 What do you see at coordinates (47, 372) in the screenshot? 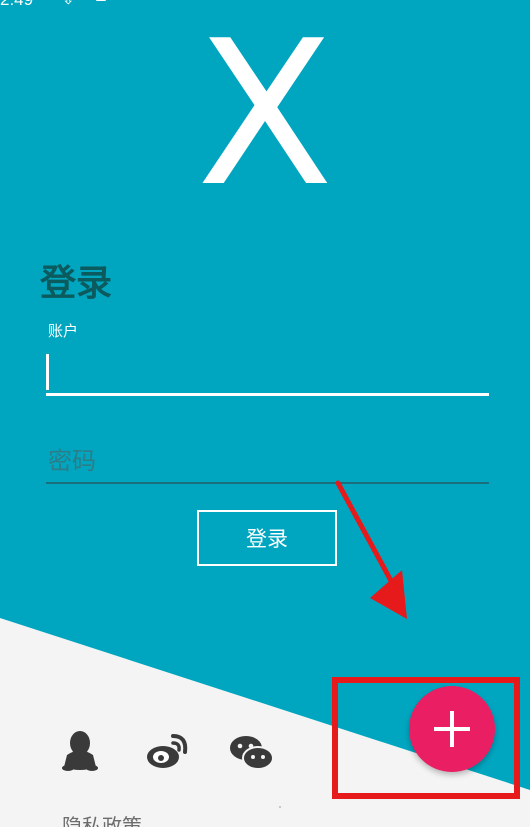
I see `text-caret` at bounding box center [47, 372].